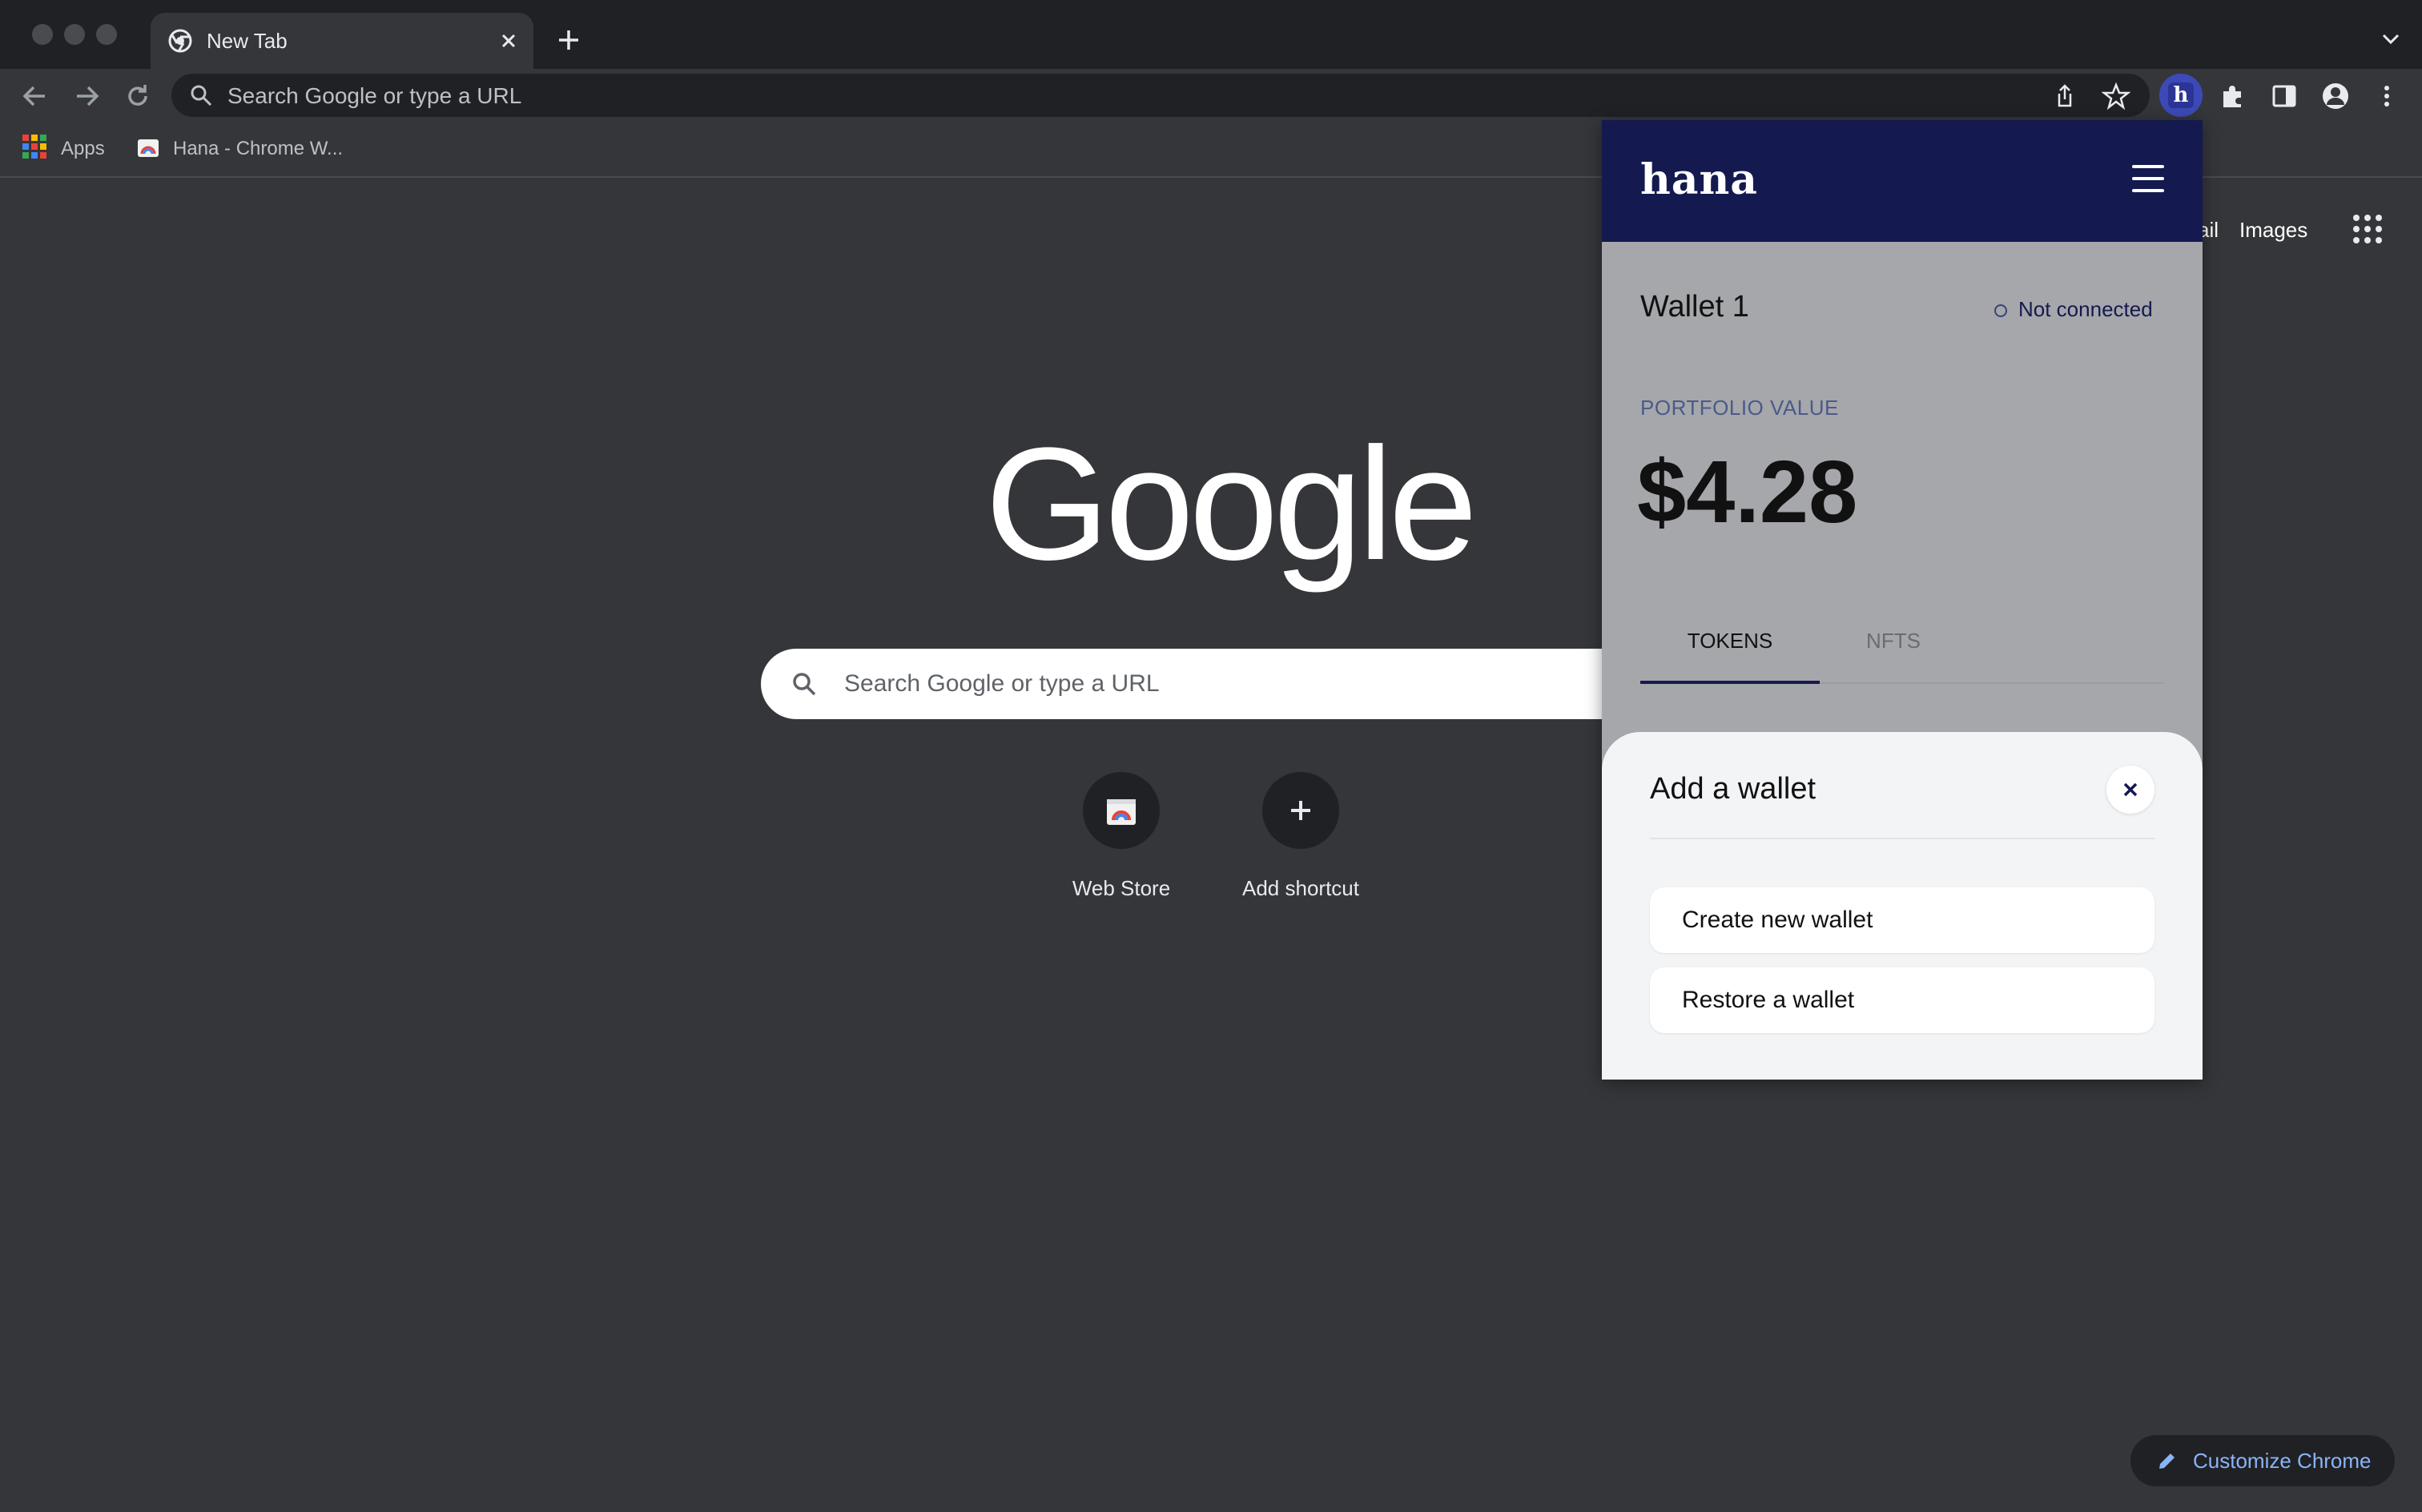  I want to click on hana-extension-icon: h, so click(2181, 95).